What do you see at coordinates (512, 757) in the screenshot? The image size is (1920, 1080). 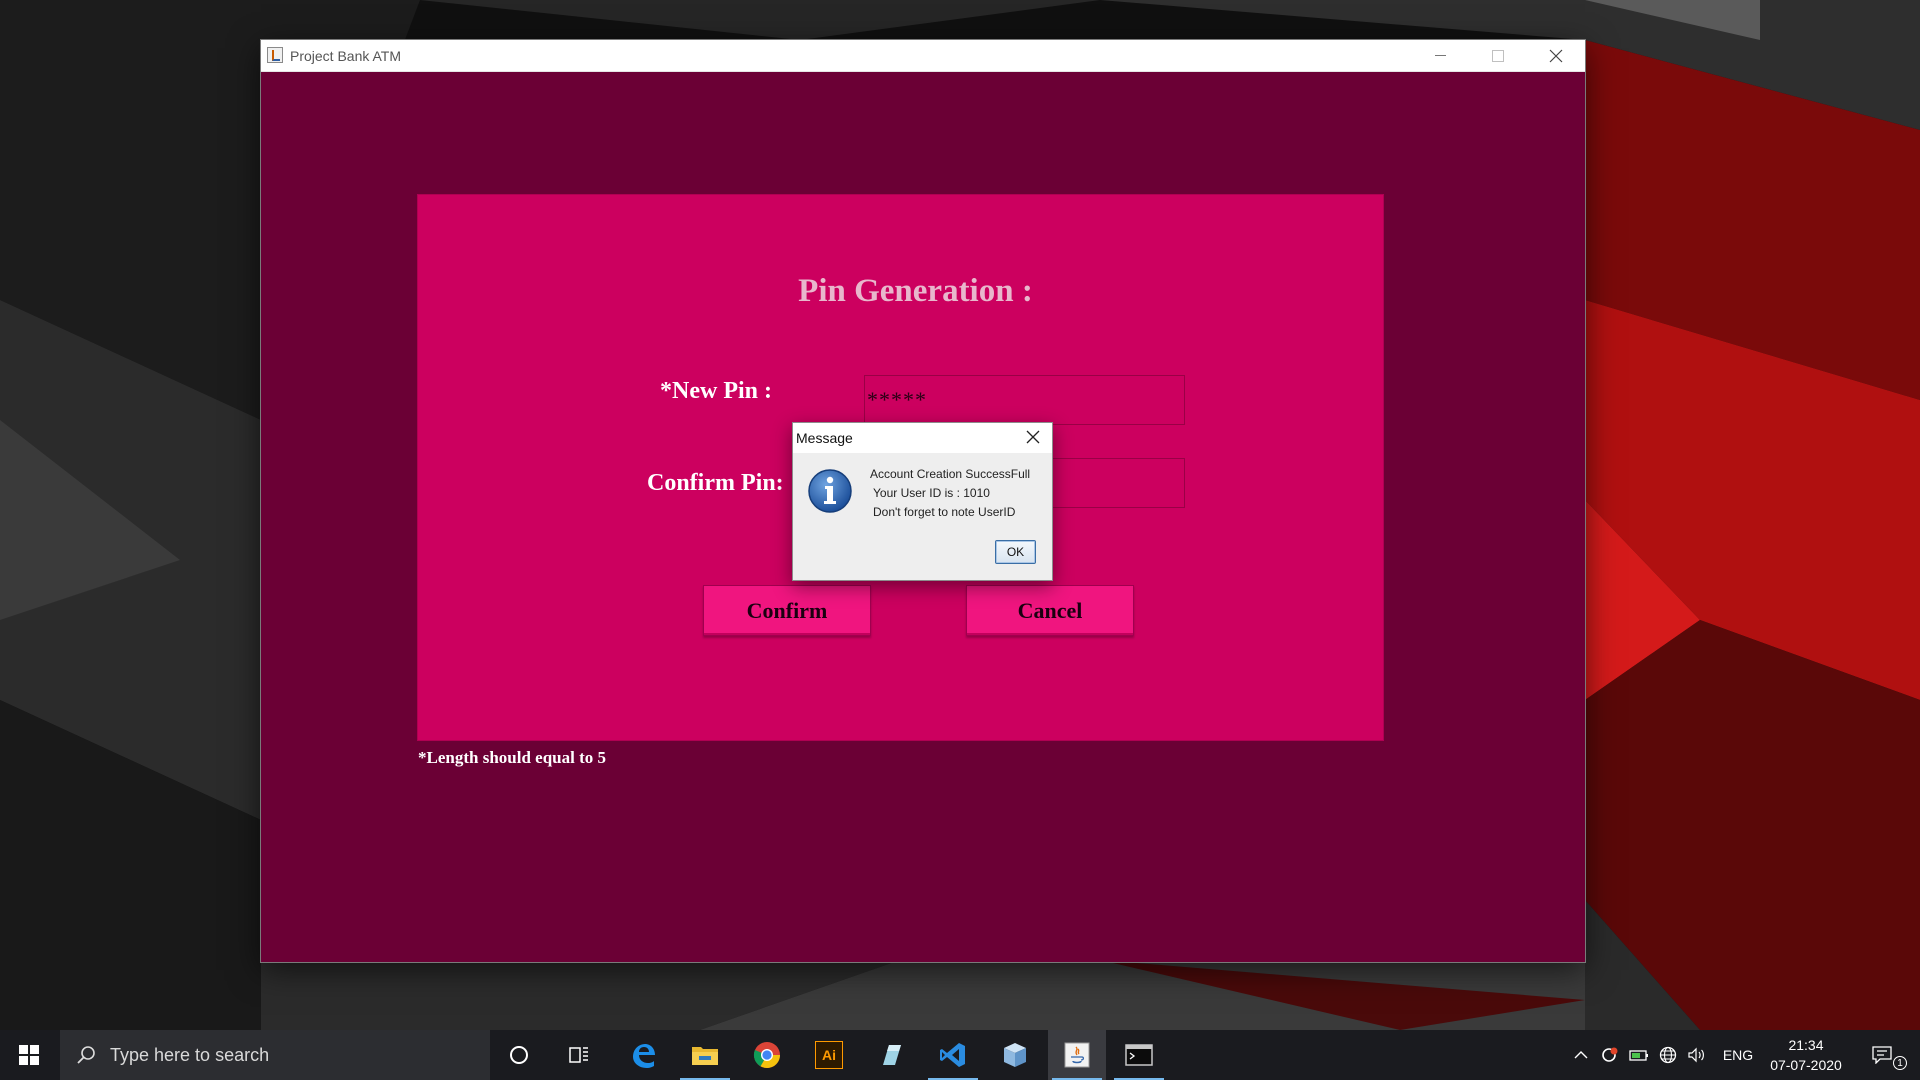 I see `pin-length-note: *Length should equal to 5` at bounding box center [512, 757].